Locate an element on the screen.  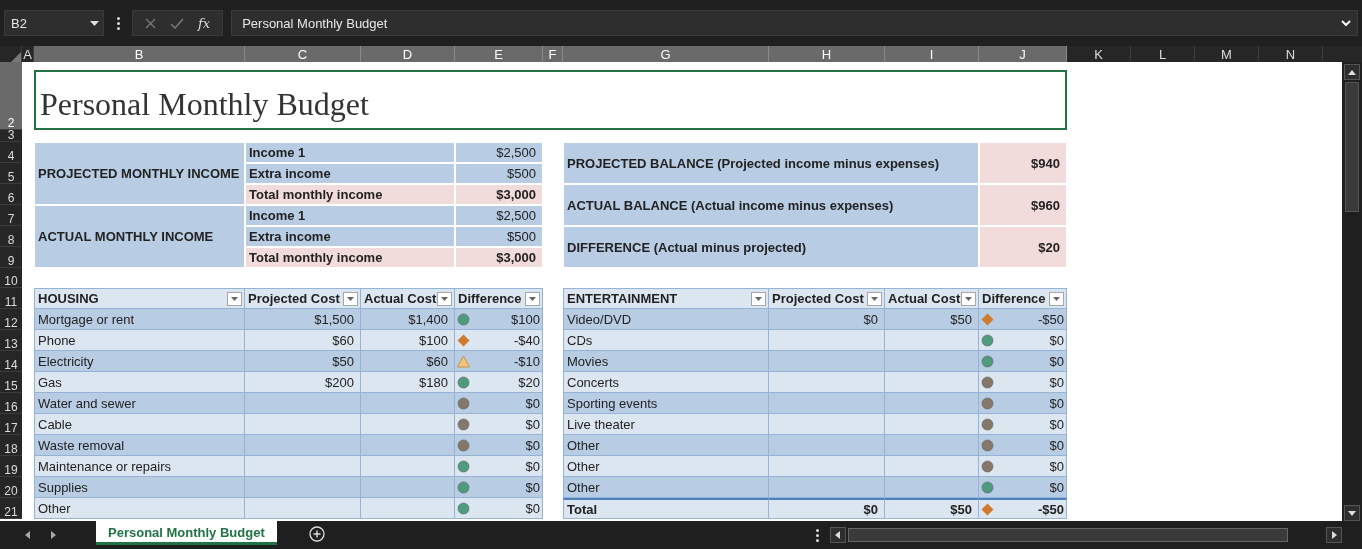
column-header: G is located at coordinates (666, 54).